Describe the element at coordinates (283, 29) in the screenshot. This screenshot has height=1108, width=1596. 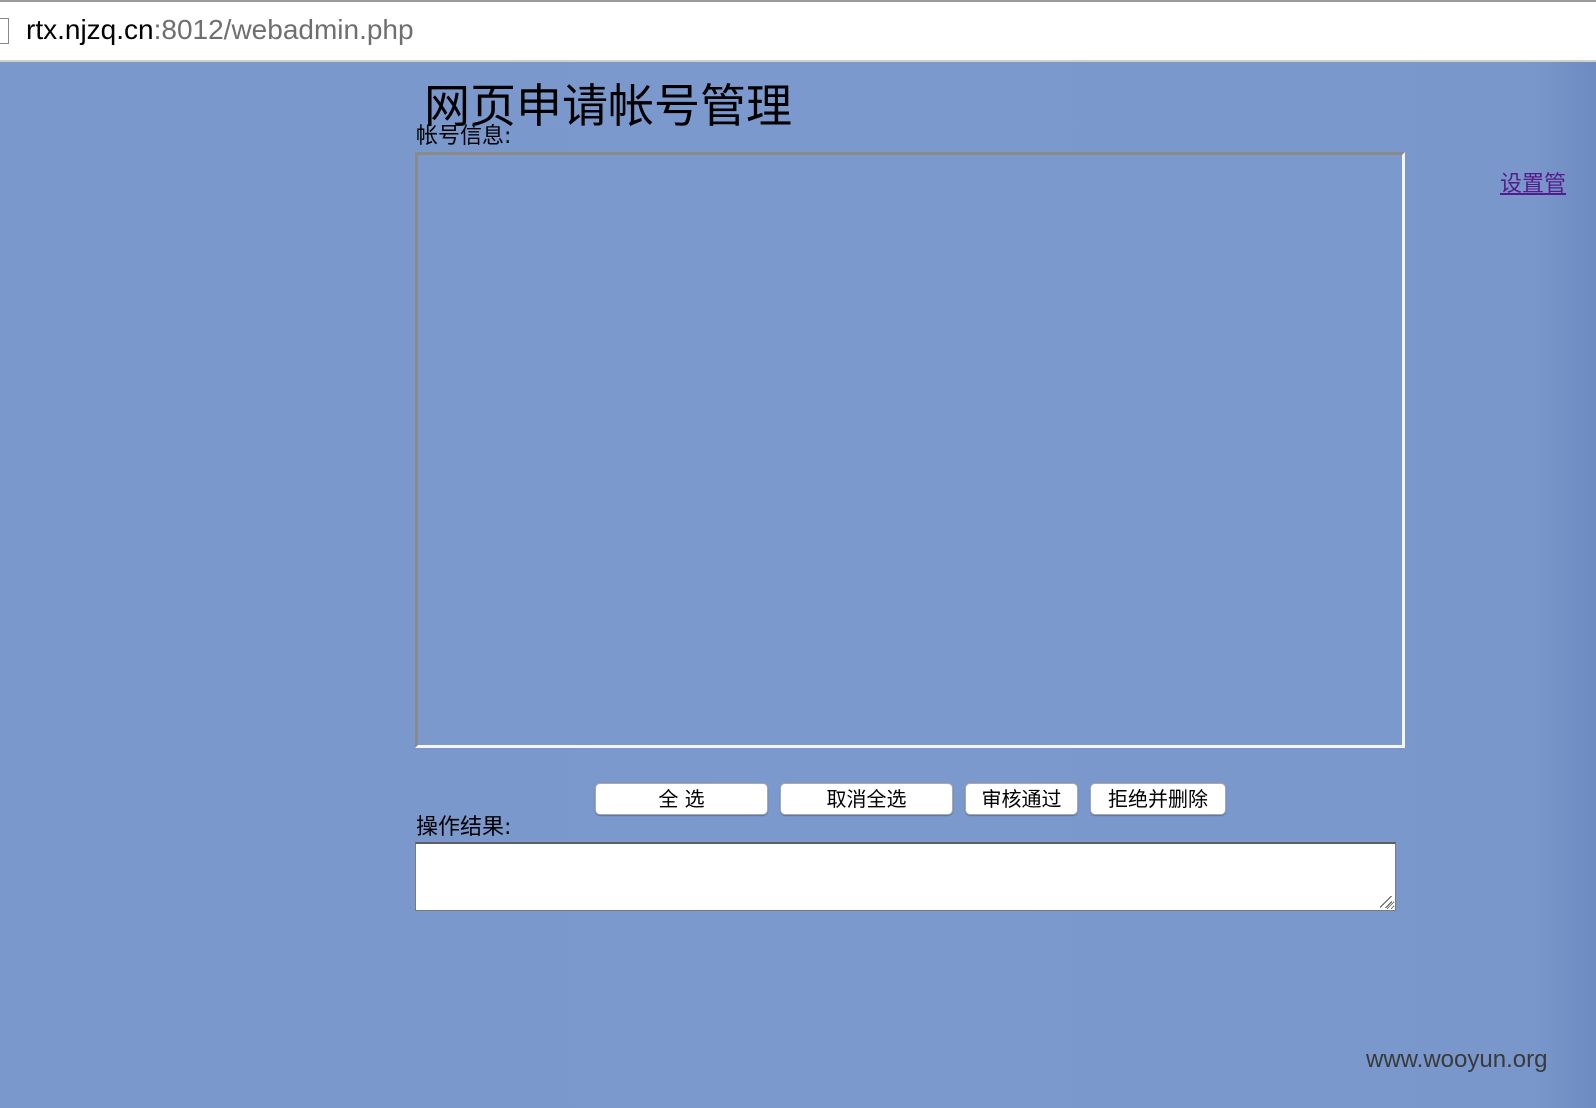
I see `url-path: :8012/webadmin.php` at that location.